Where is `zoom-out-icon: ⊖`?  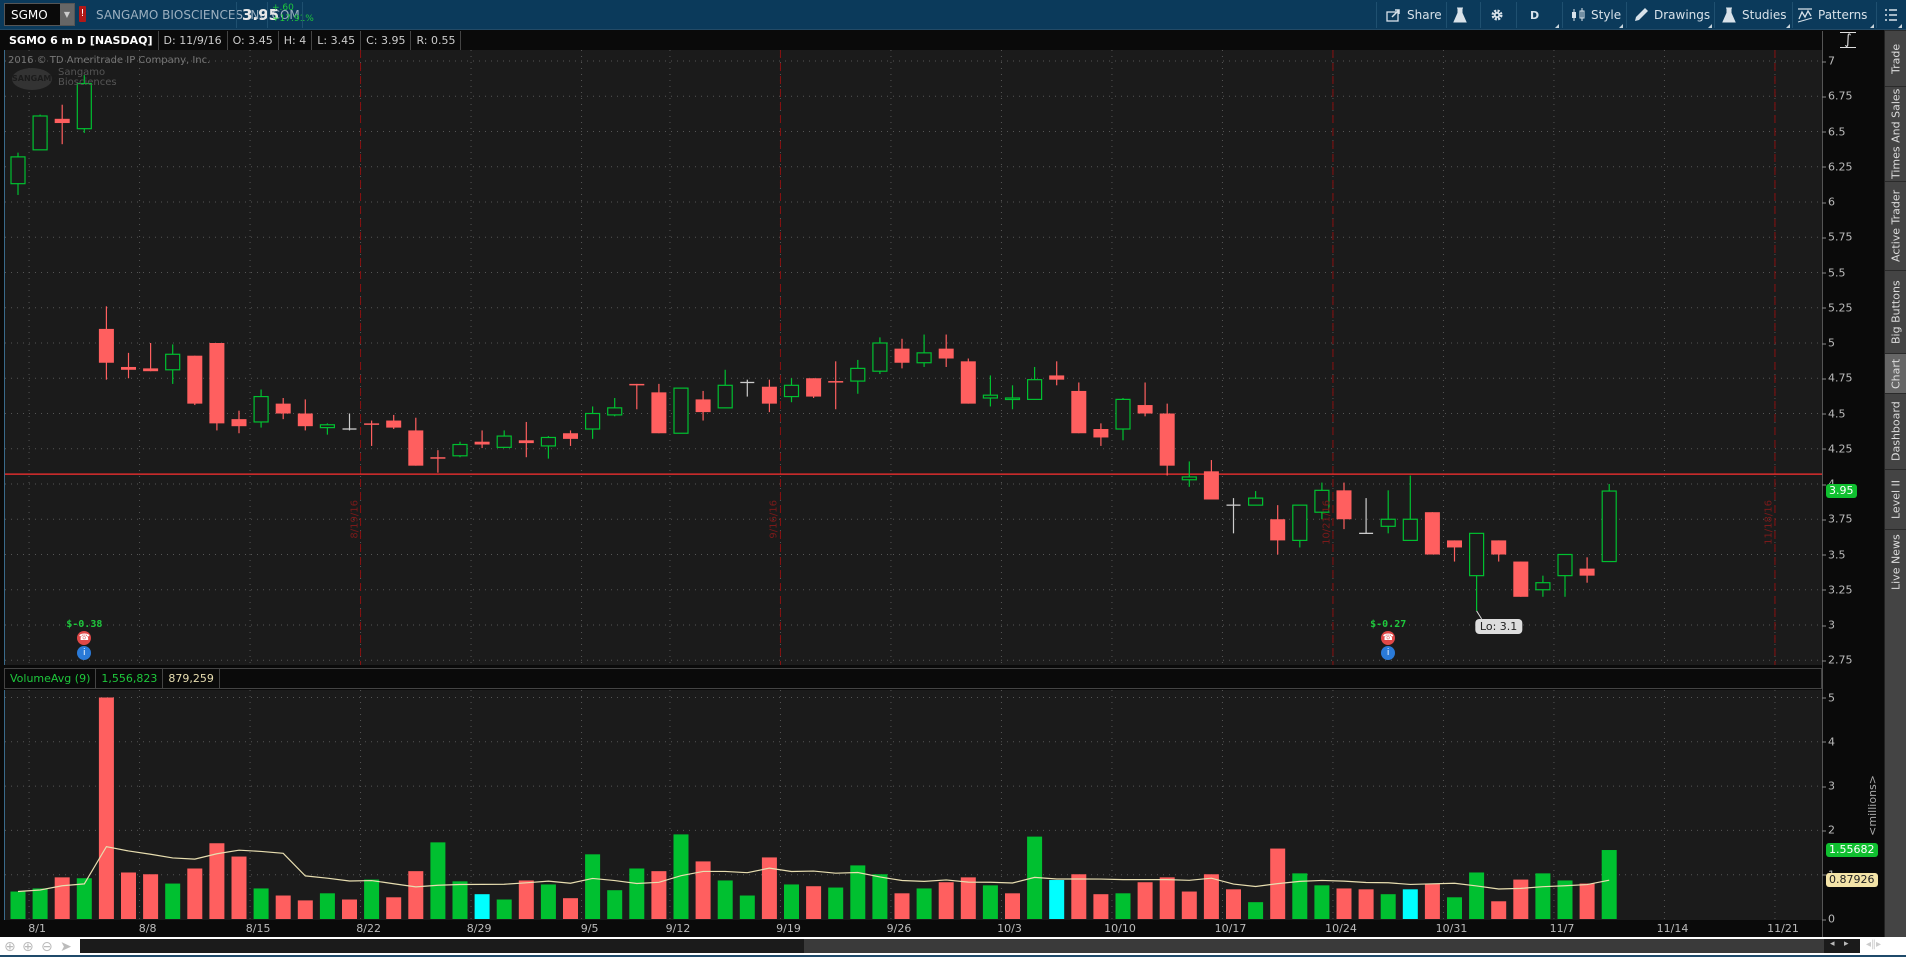
zoom-out-icon: ⊖ is located at coordinates (47, 947).